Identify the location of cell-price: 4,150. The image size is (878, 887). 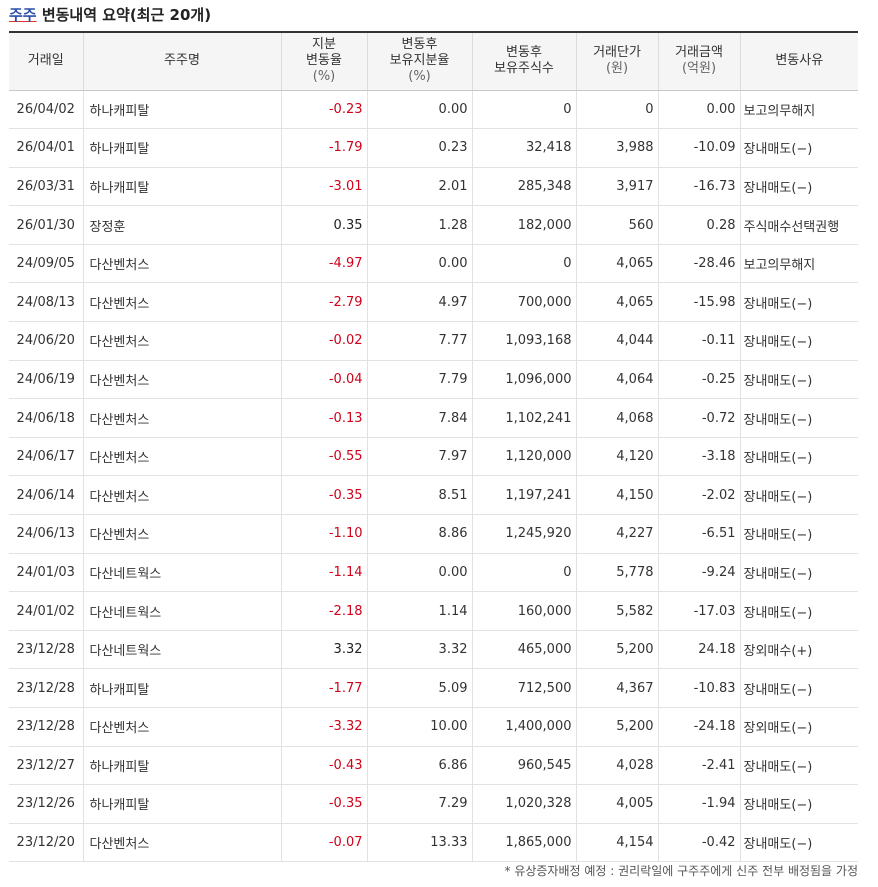
(616, 495).